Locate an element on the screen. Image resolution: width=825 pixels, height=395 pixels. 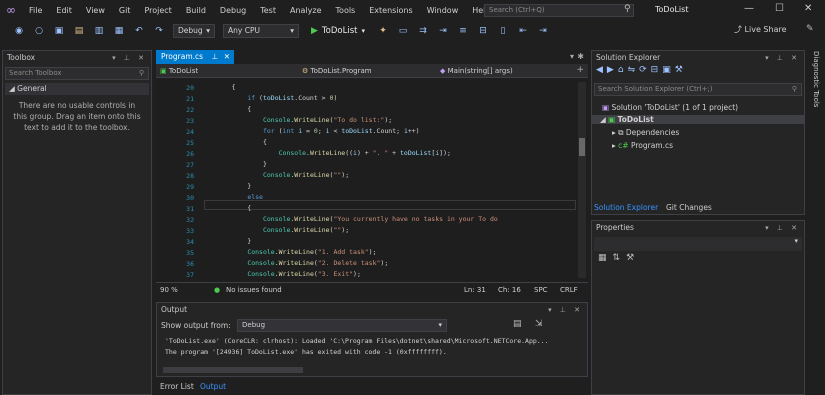
forward-icon: ▶ is located at coordinates (612, 70).